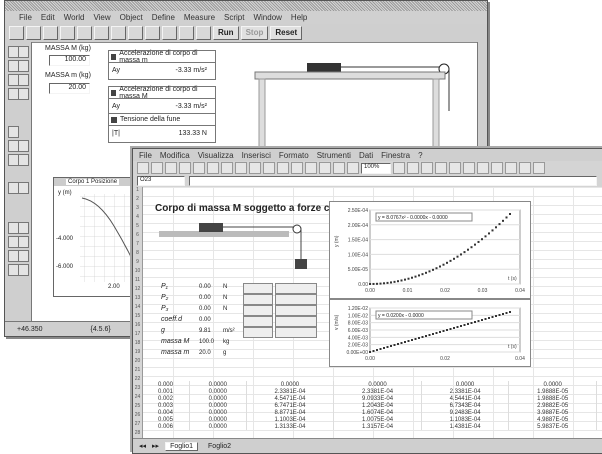 The height and width of the screenshot is (454, 602). I want to click on formula-input, so click(393, 181).